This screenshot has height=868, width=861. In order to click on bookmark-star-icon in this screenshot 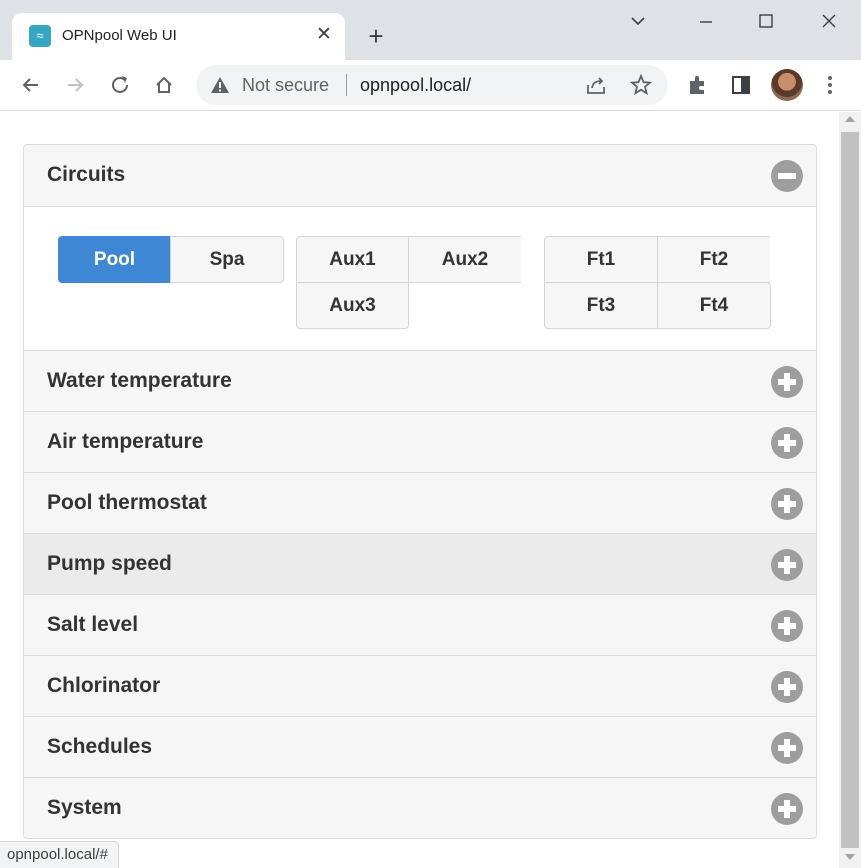, I will do `click(641, 85)`.